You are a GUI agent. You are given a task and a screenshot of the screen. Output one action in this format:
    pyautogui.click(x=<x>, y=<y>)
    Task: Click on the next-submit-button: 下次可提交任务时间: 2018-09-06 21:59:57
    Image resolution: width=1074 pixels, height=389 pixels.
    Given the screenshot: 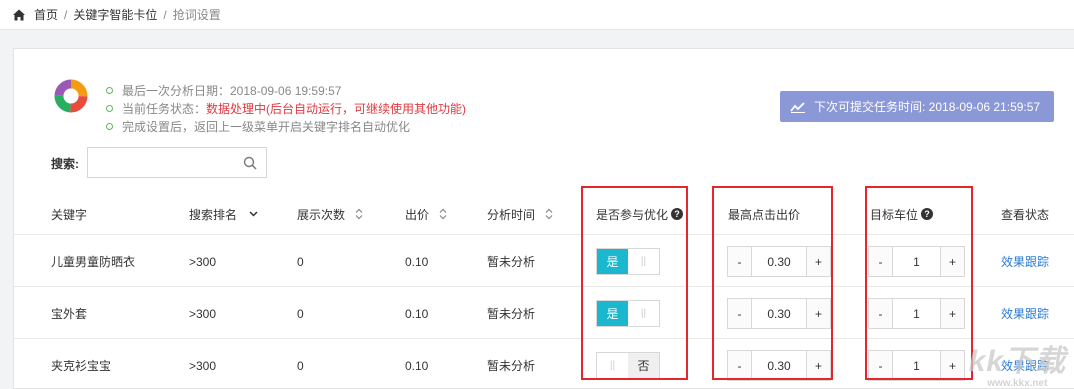 What is the action you would take?
    pyautogui.click(x=917, y=106)
    